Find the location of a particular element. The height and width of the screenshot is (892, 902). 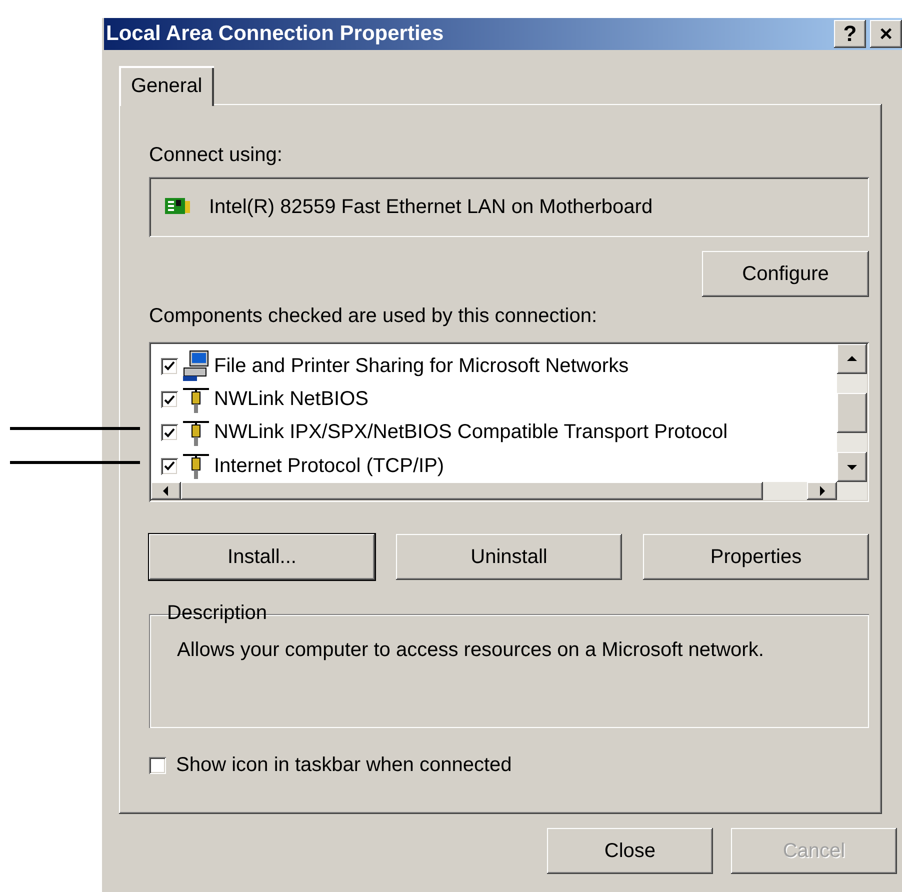

components-label: Components checked are used by this connection: is located at coordinates (373, 316).